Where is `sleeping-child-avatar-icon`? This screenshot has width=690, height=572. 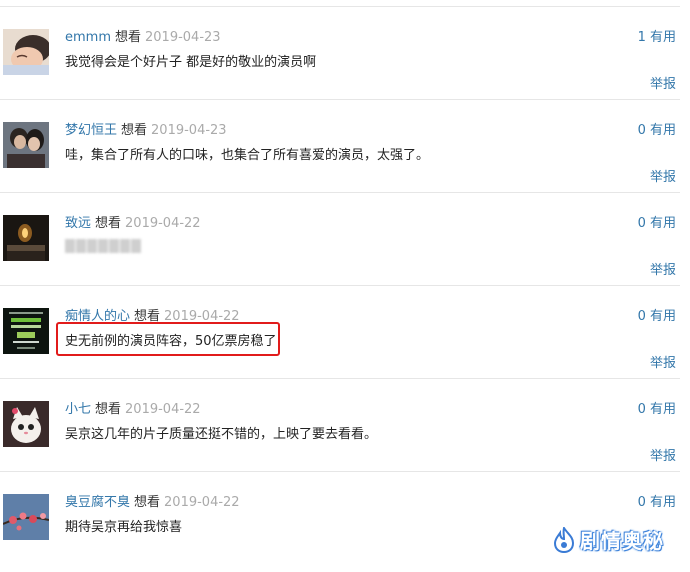 sleeping-child-avatar-icon is located at coordinates (26, 52).